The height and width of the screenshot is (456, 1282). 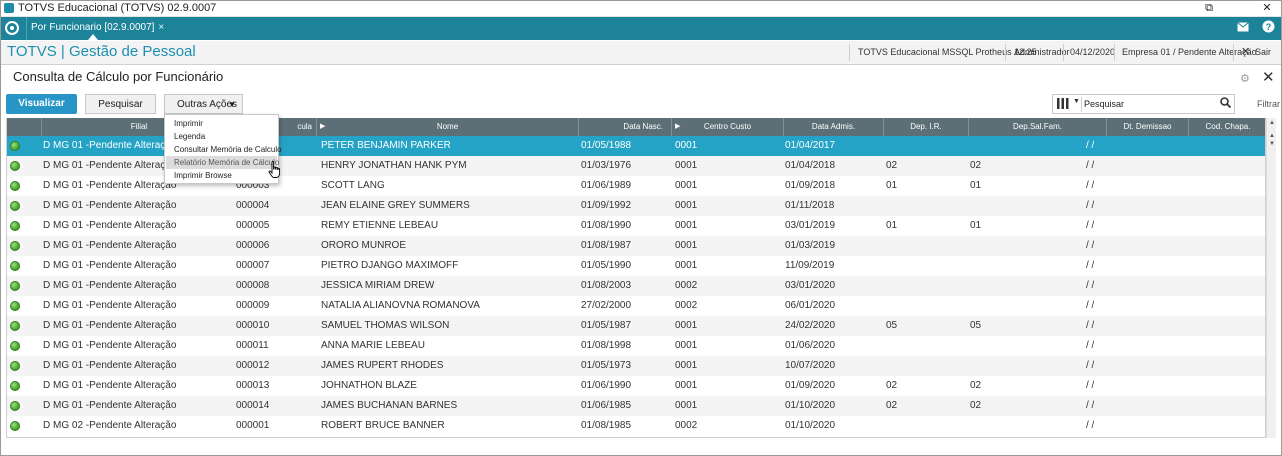 What do you see at coordinates (606, 305) in the screenshot?
I see `cell-data-nasc: 27/02/2000` at bounding box center [606, 305].